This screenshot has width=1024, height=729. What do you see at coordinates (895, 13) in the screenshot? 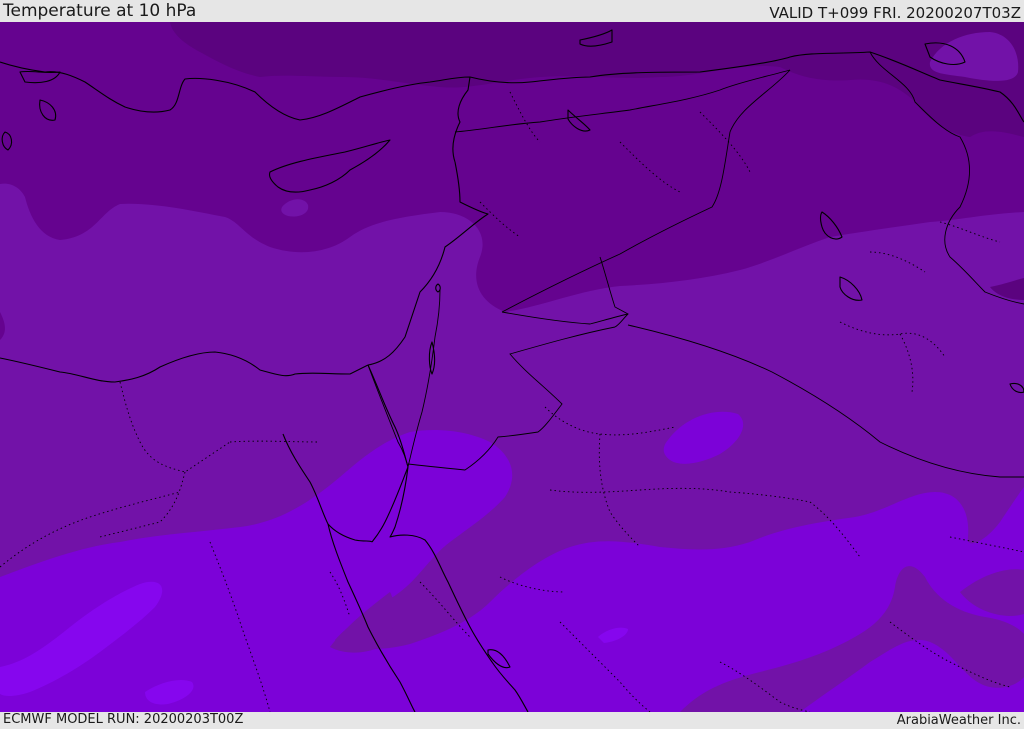
I see `valid-time-label: VALID T+099 FRI. 20200207T03Z` at bounding box center [895, 13].